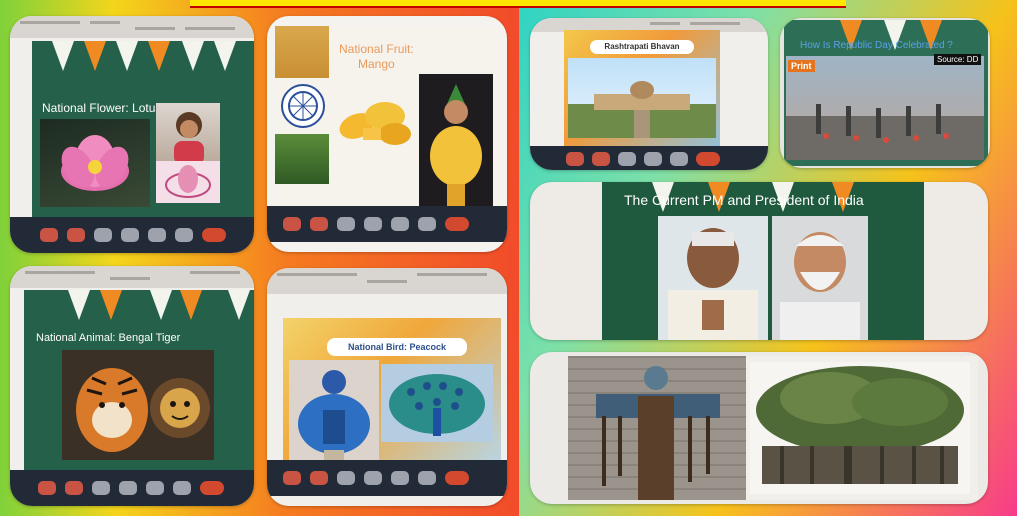 This screenshot has height=516, width=1017. I want to click on tile-national-animal: National Animal: Bengal Tiger, so click(132, 386).